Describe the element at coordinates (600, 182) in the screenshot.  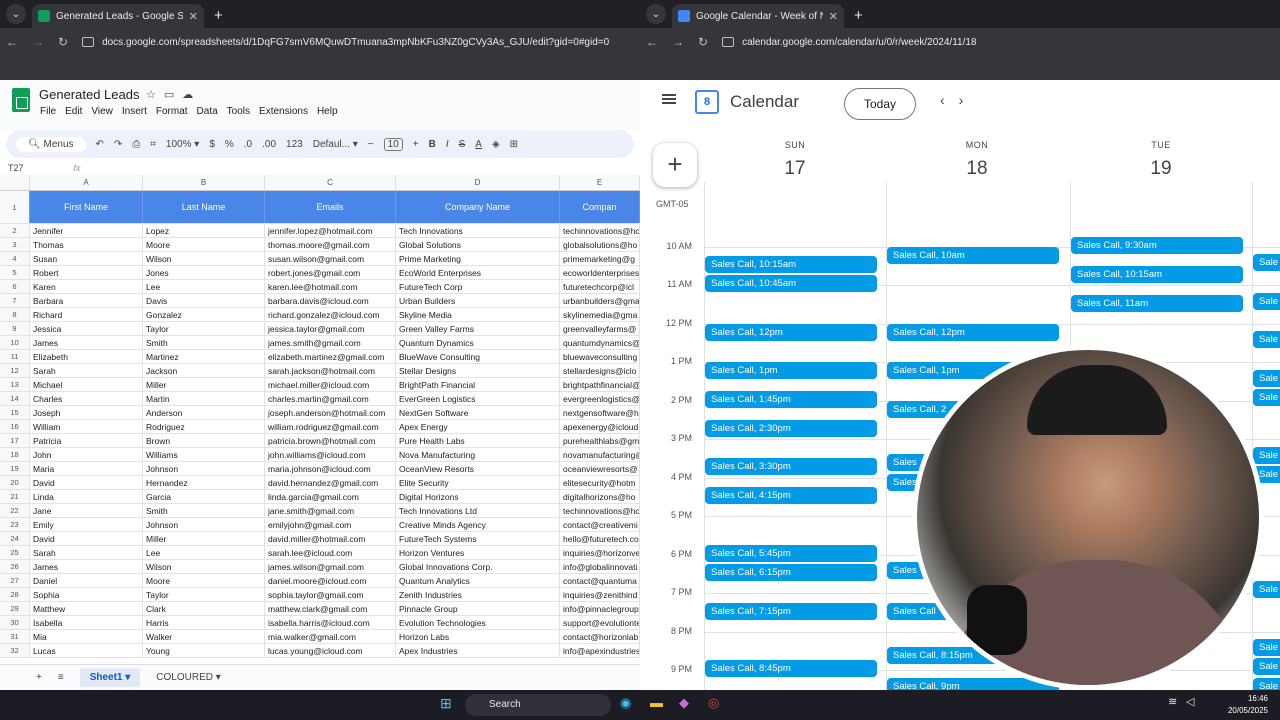
I see `col-header-e: E` at that location.